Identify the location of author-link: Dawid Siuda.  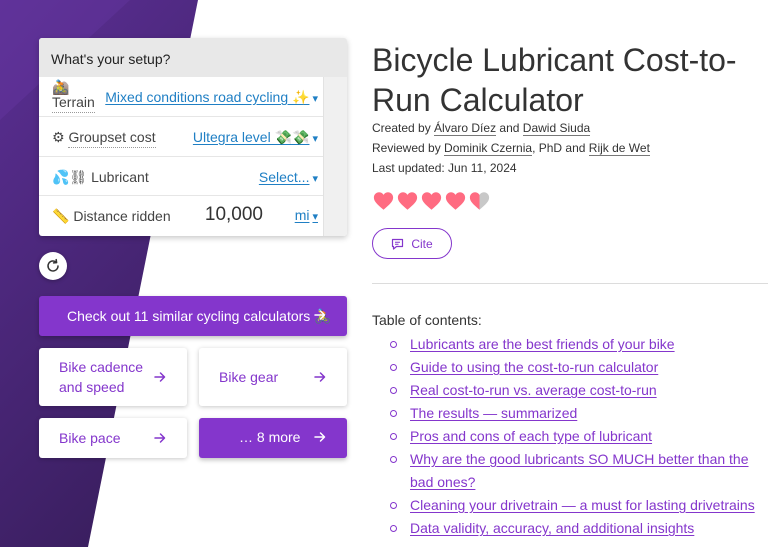
(556, 128).